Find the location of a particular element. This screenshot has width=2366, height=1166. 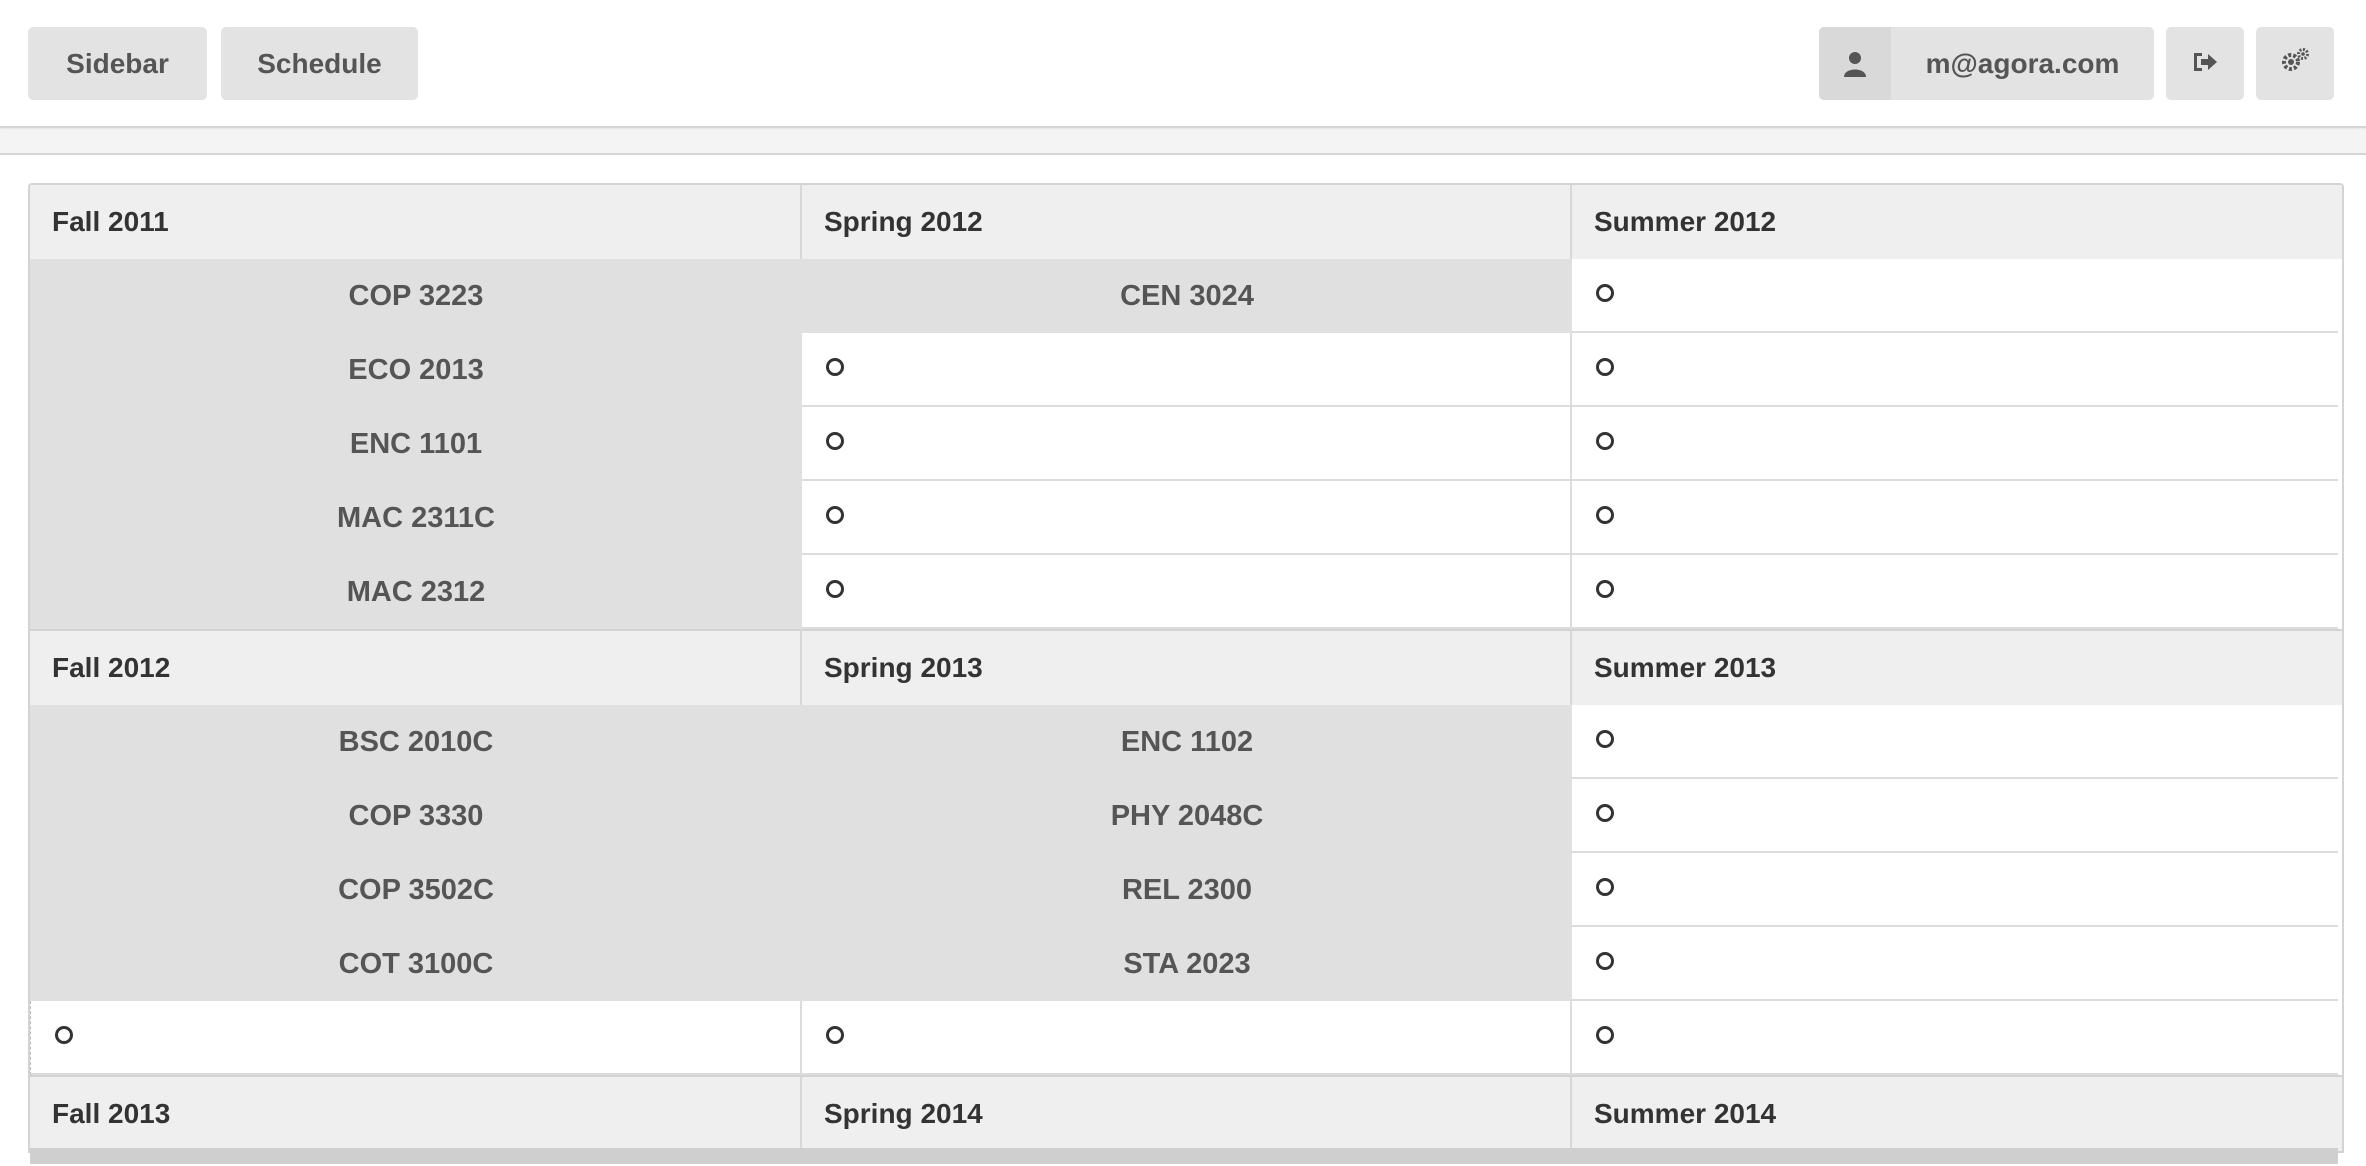

course-item: CEN 3024 is located at coordinates (1187, 296).